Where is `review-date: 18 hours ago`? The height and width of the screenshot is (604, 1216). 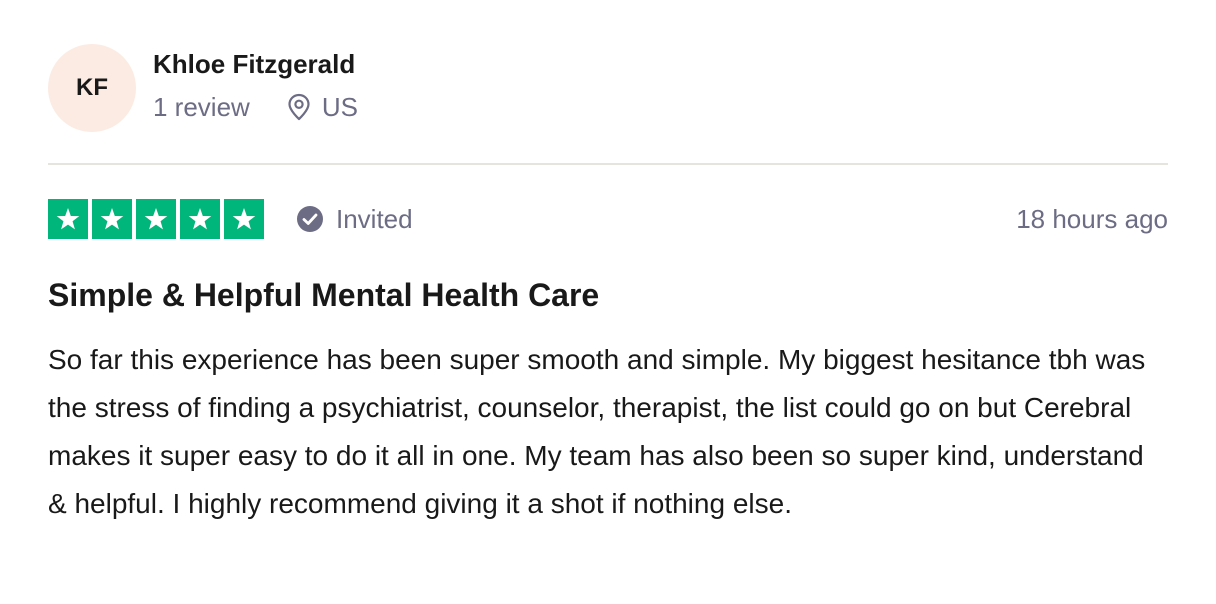 review-date: 18 hours ago is located at coordinates (1092, 218).